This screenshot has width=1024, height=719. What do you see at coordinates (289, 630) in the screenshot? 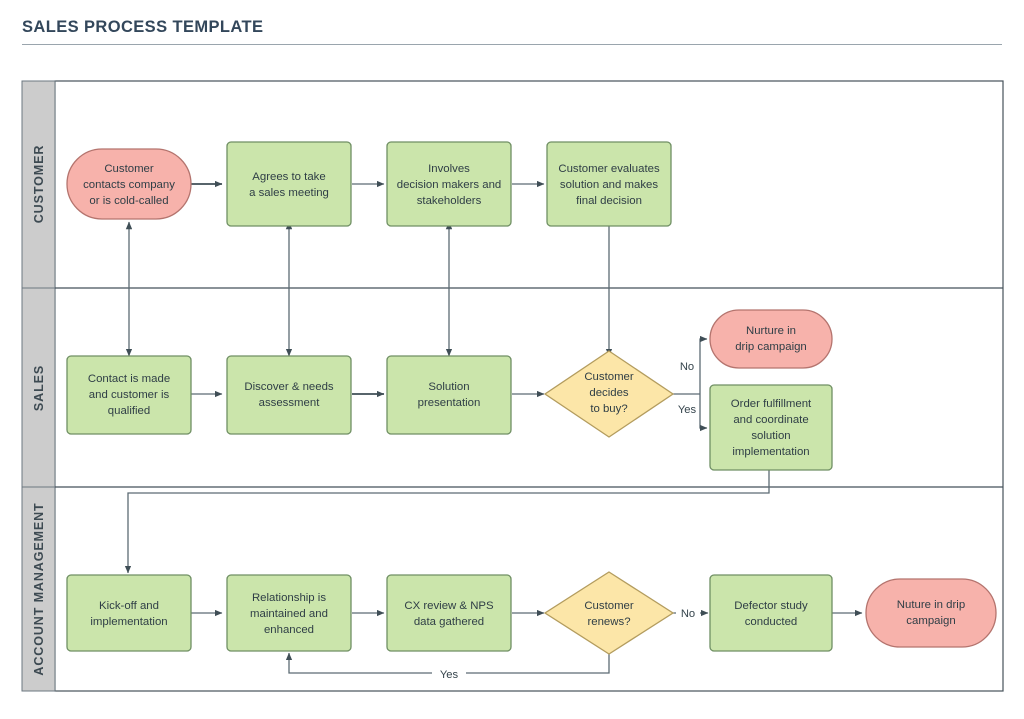
I see `node-label-line-3: enhanced` at bounding box center [289, 630].